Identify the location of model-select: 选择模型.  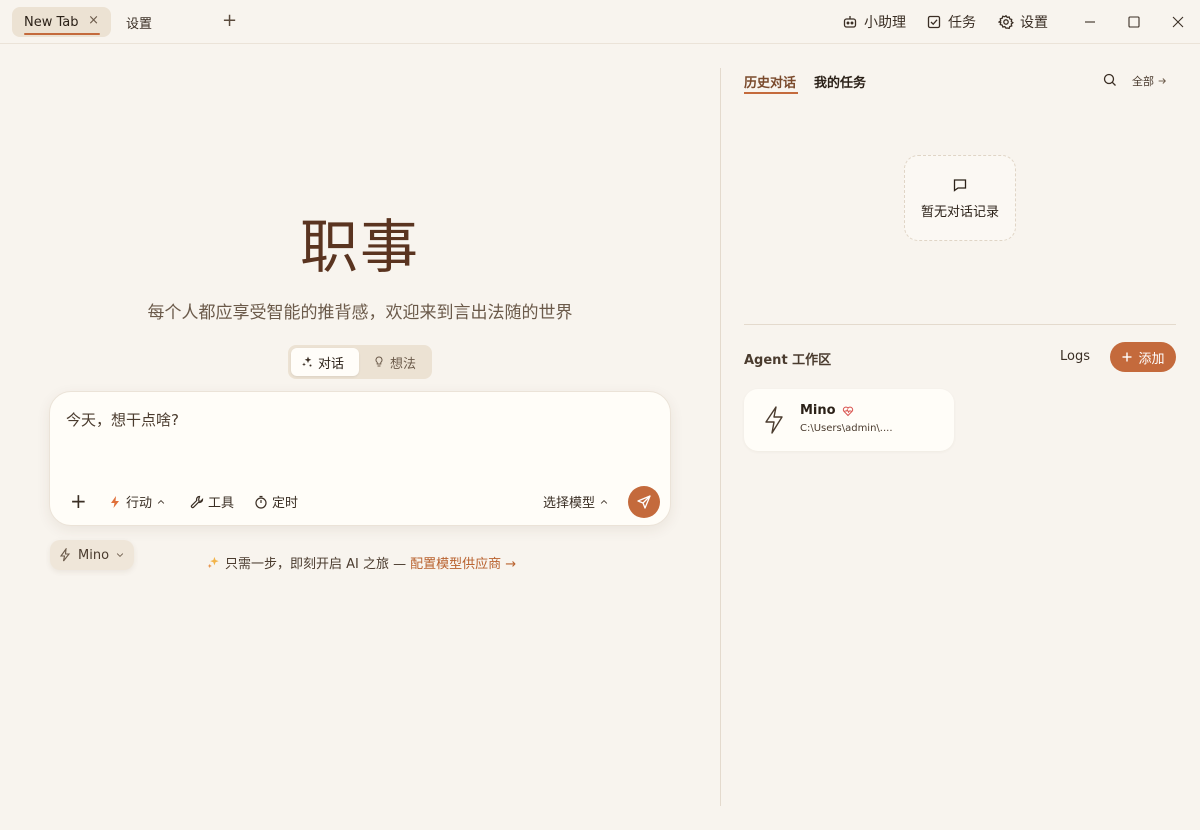
(576, 501).